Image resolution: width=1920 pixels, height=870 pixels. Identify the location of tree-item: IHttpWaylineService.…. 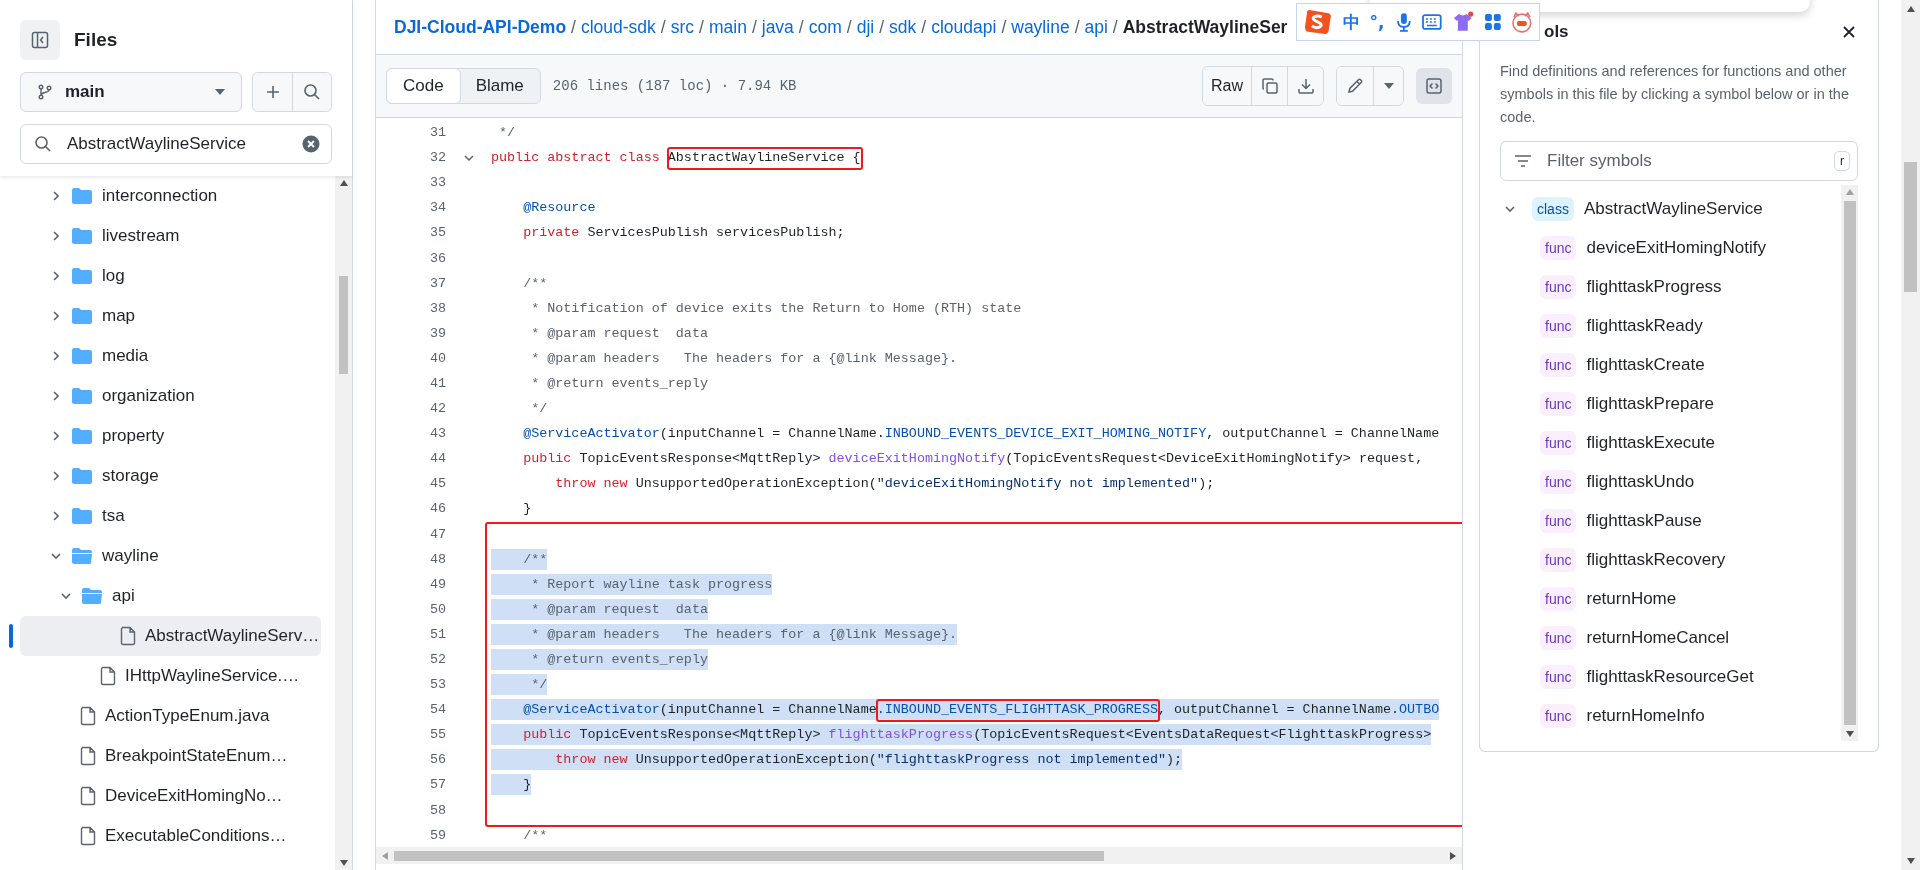
(160, 676).